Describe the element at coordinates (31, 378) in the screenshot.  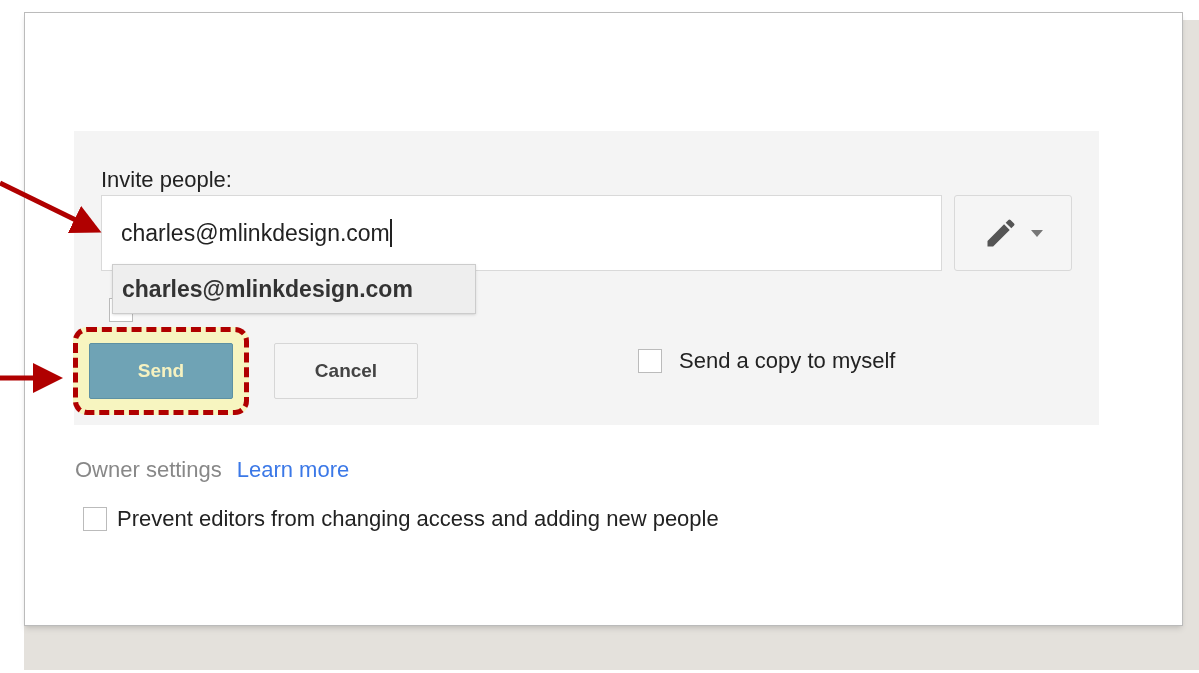
I see `annotation-arrow` at that location.